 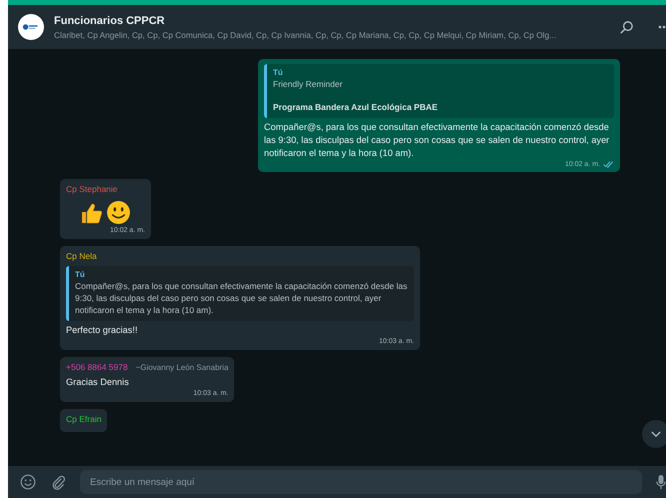 What do you see at coordinates (437, 140) in the screenshot?
I see `message-text: Compañer@s, para los que consultan efectivamente la capacitación comenzó desde las 9:30, las disculpas del caso pero son cosas que se salen de nuestro control, ayer notificaron el tema y la hora (10 am).` at bounding box center [437, 140].